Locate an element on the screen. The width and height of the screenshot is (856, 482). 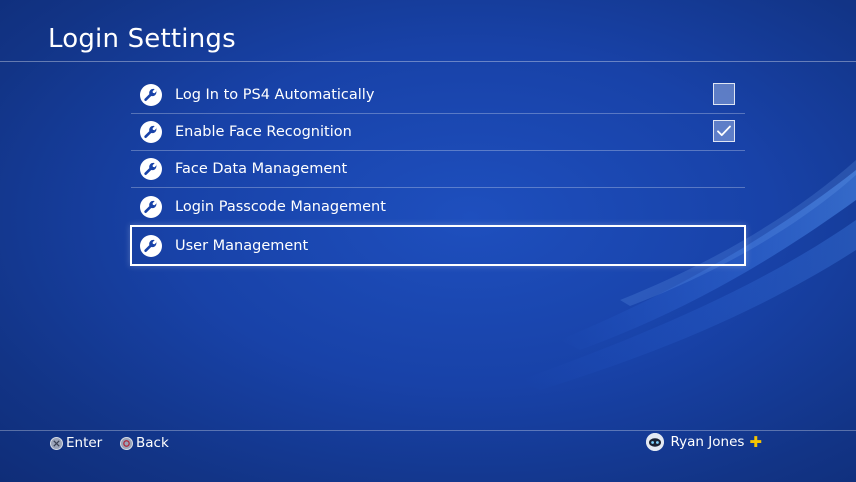
title-divider is located at coordinates (428, 61).